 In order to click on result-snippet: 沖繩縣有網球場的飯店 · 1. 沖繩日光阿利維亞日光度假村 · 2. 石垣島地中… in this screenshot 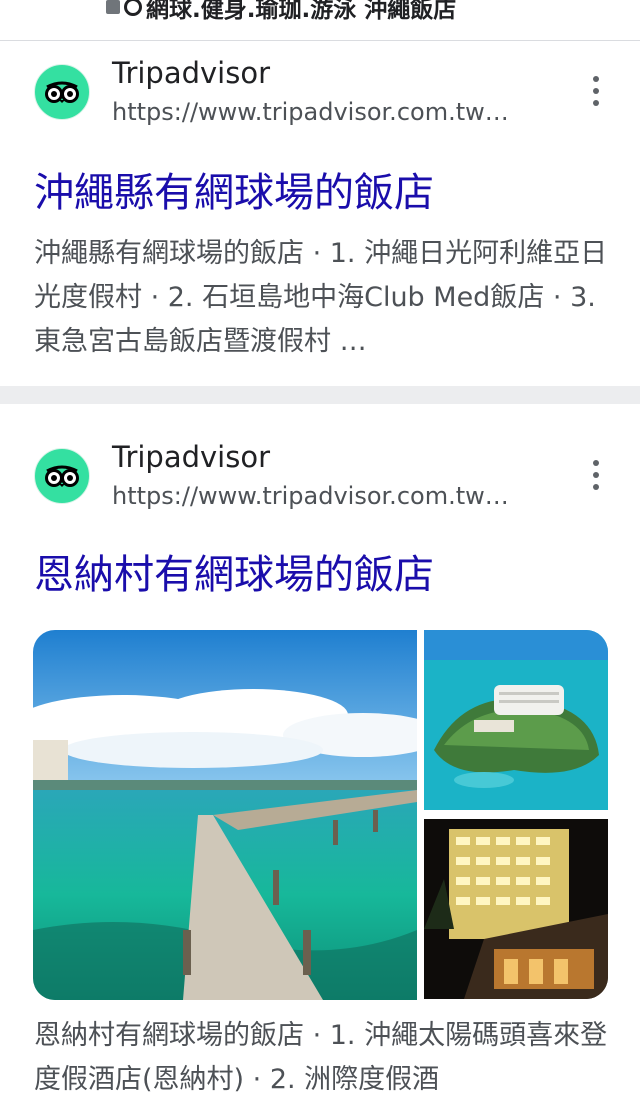, I will do `click(321, 297)`.